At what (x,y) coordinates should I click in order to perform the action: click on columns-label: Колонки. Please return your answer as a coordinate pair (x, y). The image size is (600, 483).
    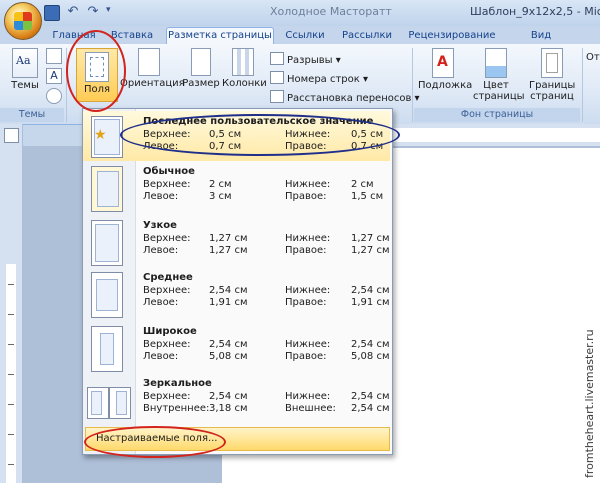
    Looking at the image, I should click on (244, 83).